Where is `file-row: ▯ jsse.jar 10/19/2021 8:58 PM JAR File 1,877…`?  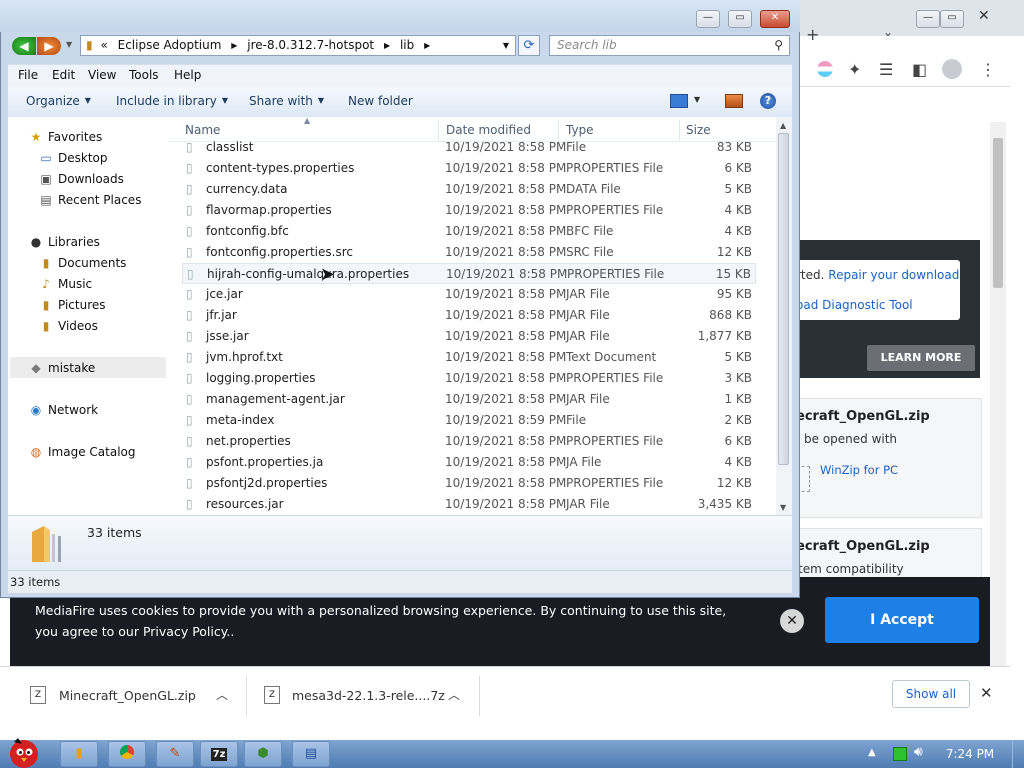
file-row: ▯ jsse.jar 10/19/2021 8:58 PM JAR File 1,877… is located at coordinates (469, 336).